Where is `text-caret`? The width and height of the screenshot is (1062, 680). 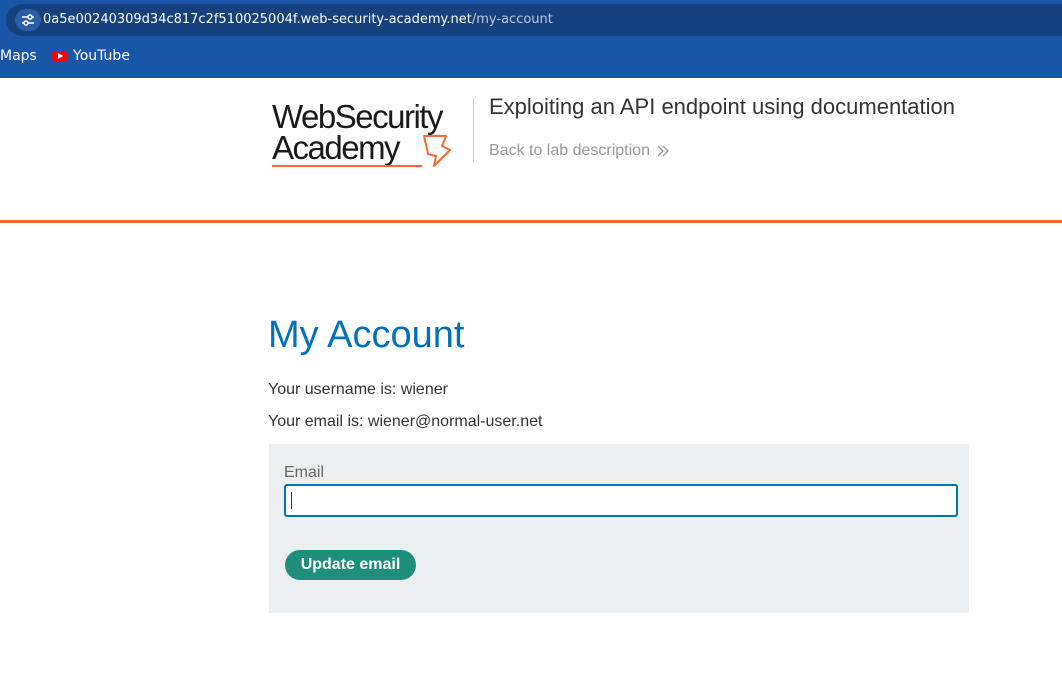 text-caret is located at coordinates (291, 500).